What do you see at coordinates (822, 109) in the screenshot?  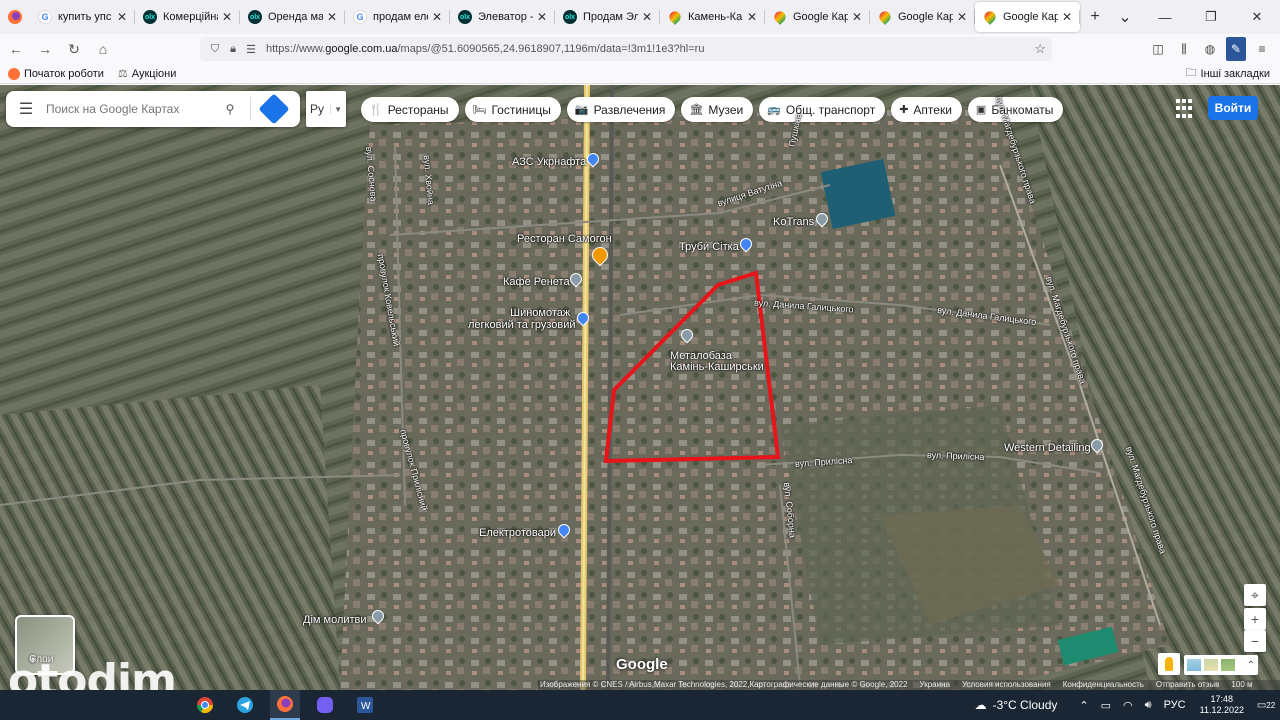 I see `chip-bus: 🚌 Общ. транспорт` at bounding box center [822, 109].